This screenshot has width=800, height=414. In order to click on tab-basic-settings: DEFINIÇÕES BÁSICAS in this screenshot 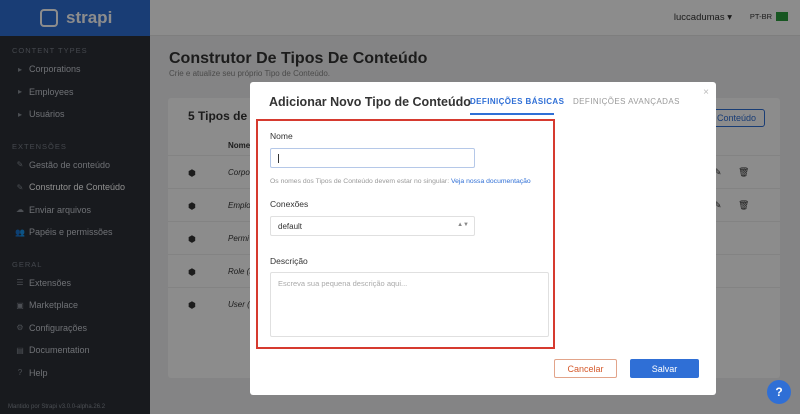, I will do `click(517, 101)`.